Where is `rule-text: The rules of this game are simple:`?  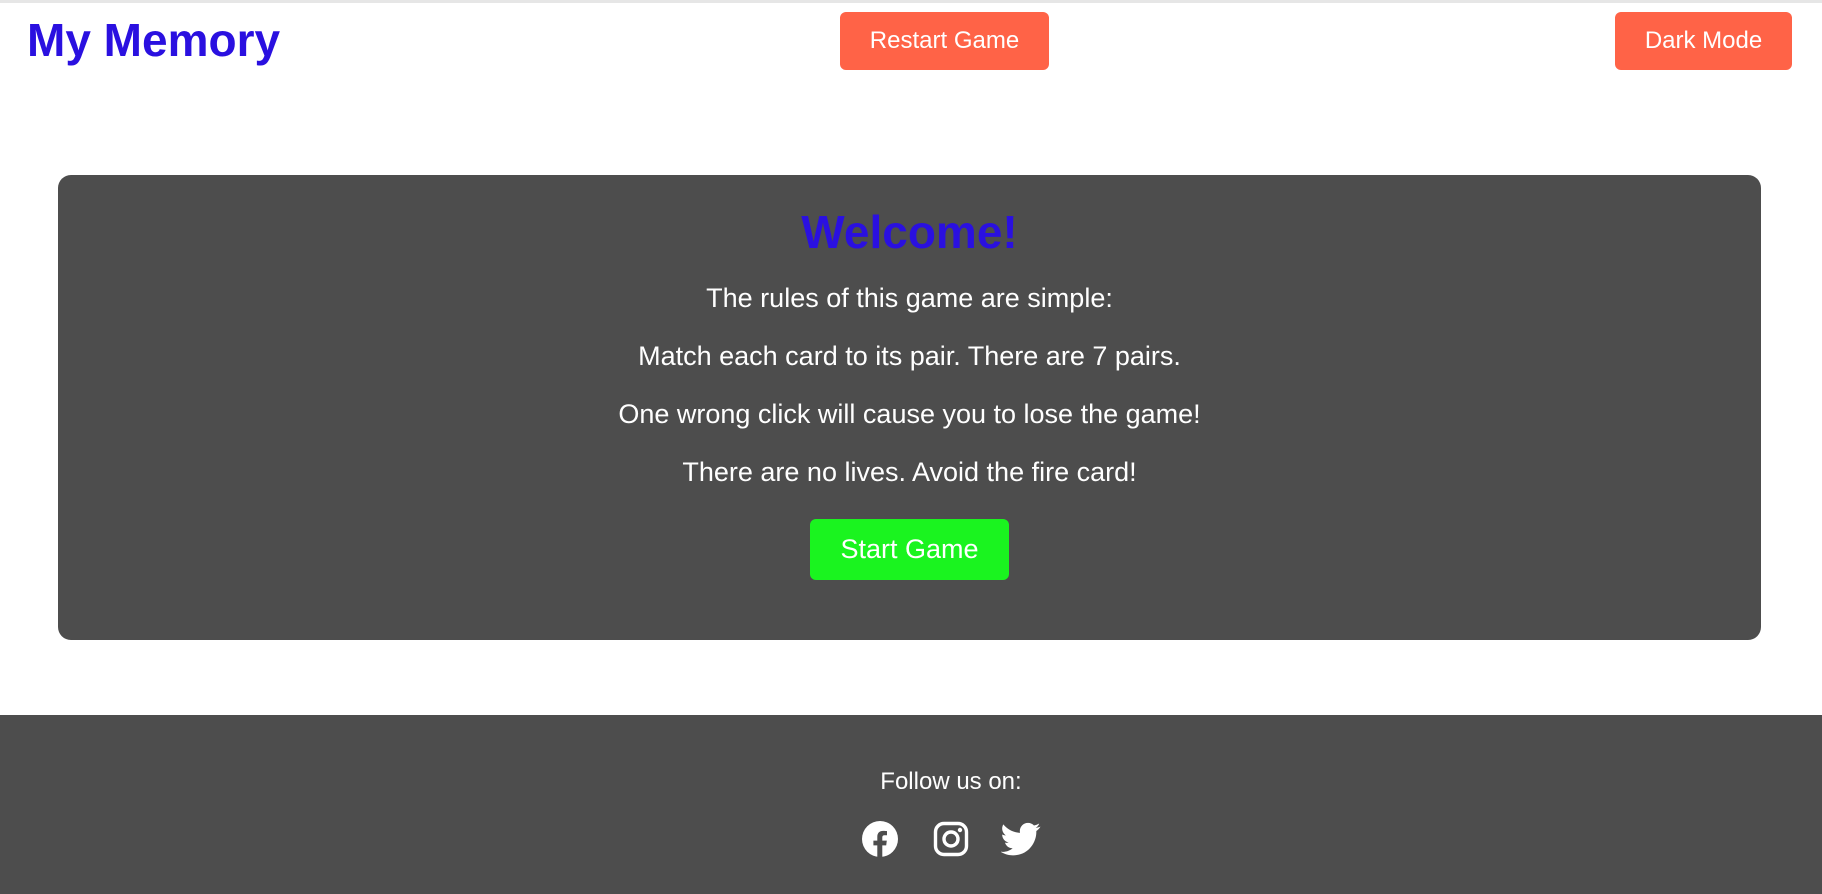 rule-text: The rules of this game are simple: is located at coordinates (909, 298).